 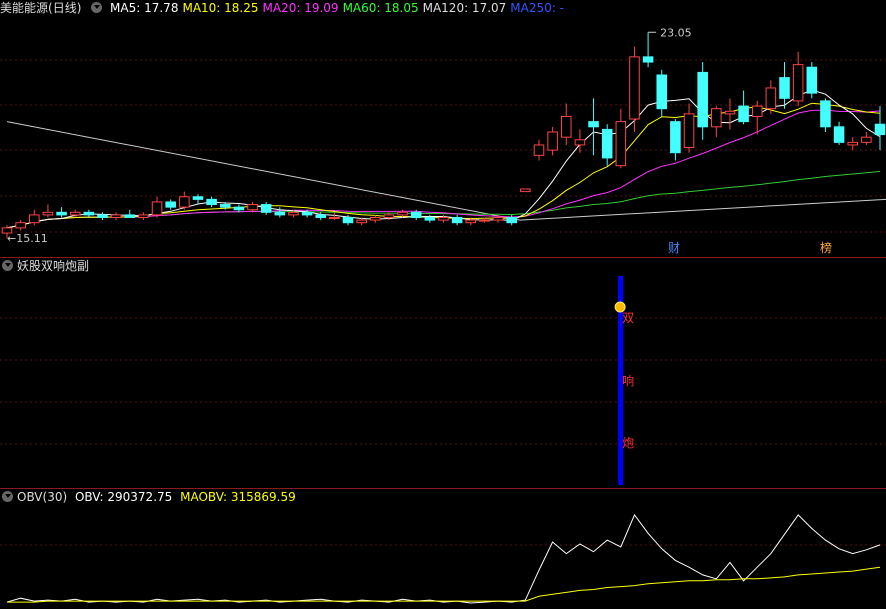 What do you see at coordinates (27, 238) in the screenshot?
I see `price-low-label: ←15.11` at bounding box center [27, 238].